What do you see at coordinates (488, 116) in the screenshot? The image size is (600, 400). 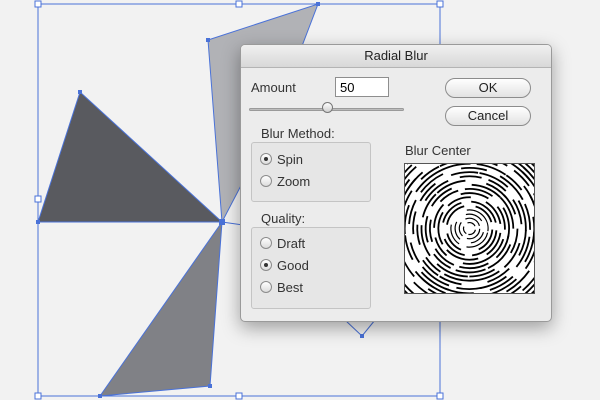 I see `cancel-button: Cancel` at bounding box center [488, 116].